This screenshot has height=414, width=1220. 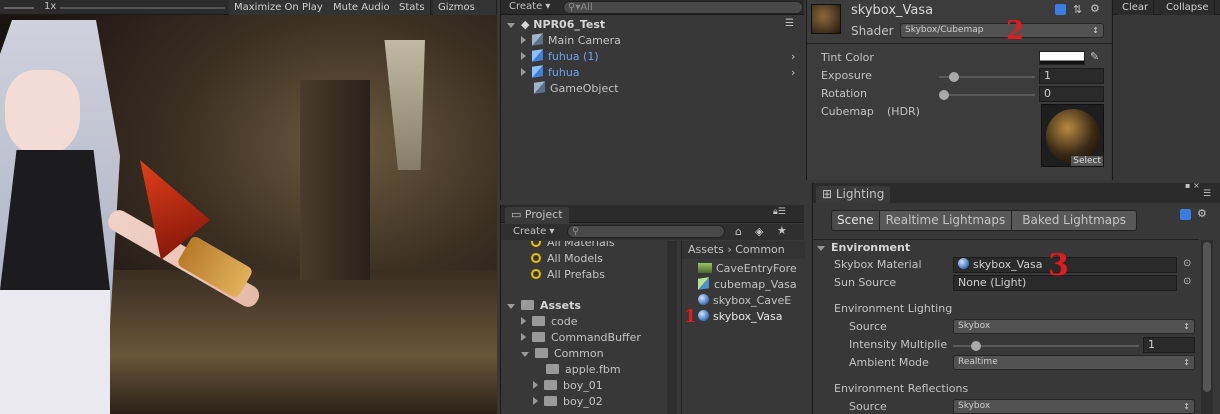 I want to click on folder-item: code, so click(x=549, y=322).